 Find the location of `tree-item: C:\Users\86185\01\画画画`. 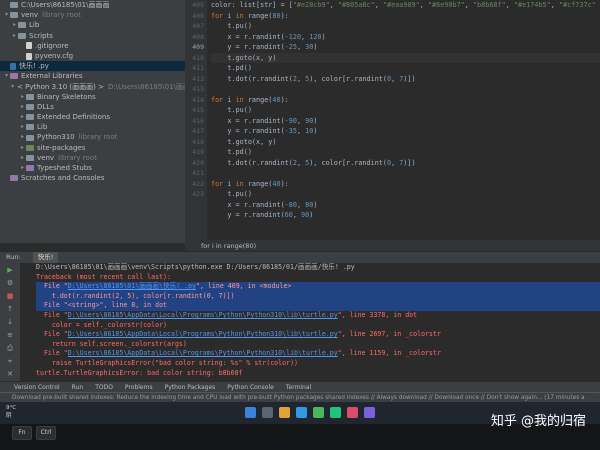

tree-item: C:\Users\86185\01\画画画 is located at coordinates (92, 5).